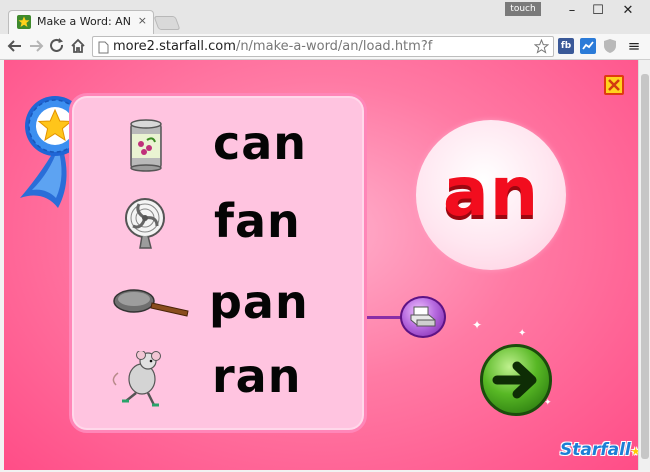 The image size is (650, 472). What do you see at coordinates (57, 46) in the screenshot?
I see `reload-icon` at bounding box center [57, 46].